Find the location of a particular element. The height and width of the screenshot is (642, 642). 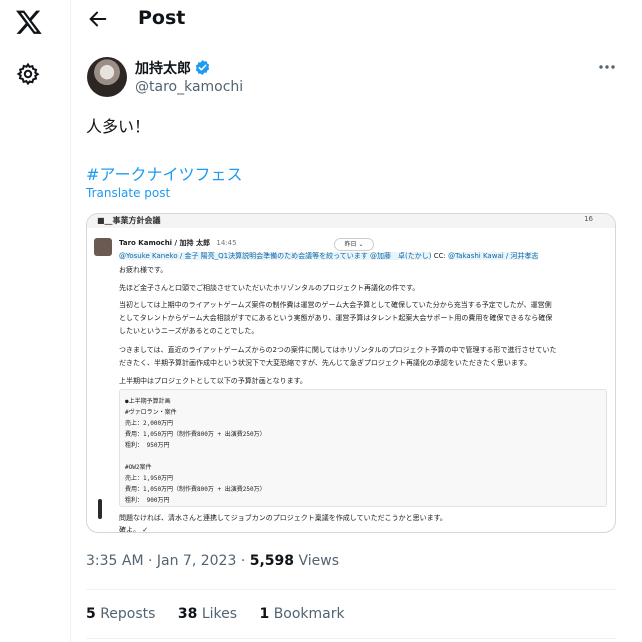

chat-greeting: お疲れ様です。 is located at coordinates (143, 270).